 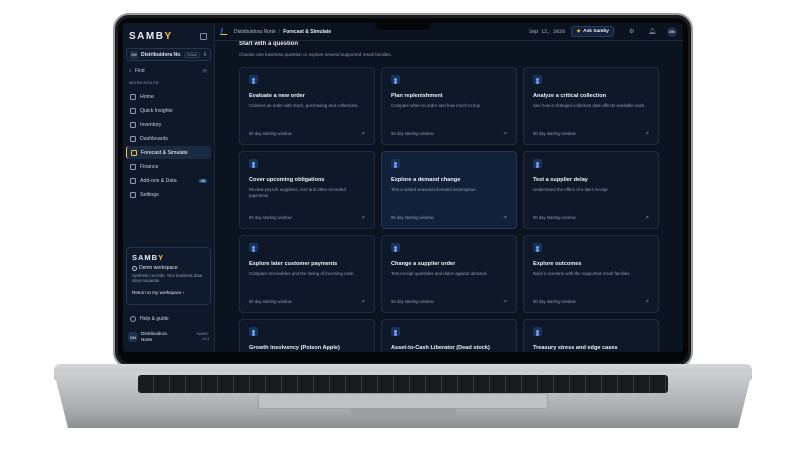 What do you see at coordinates (192, 54) in the screenshot?
I see `demo-badge: Demo` at bounding box center [192, 54].